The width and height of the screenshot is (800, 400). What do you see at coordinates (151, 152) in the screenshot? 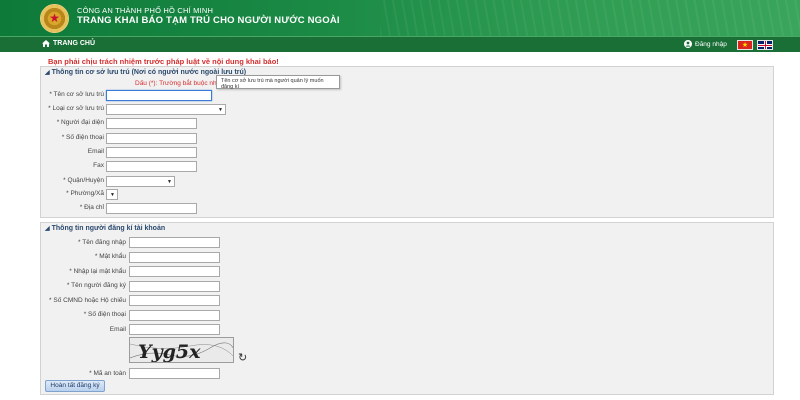
I see `email-input` at bounding box center [151, 152].